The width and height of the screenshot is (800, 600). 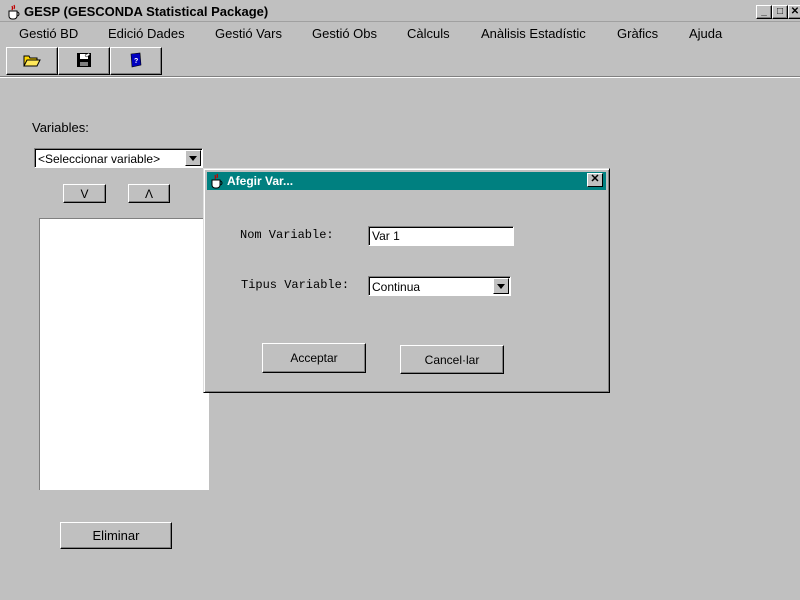 I want to click on toolbar-separator, so click(x=400, y=77).